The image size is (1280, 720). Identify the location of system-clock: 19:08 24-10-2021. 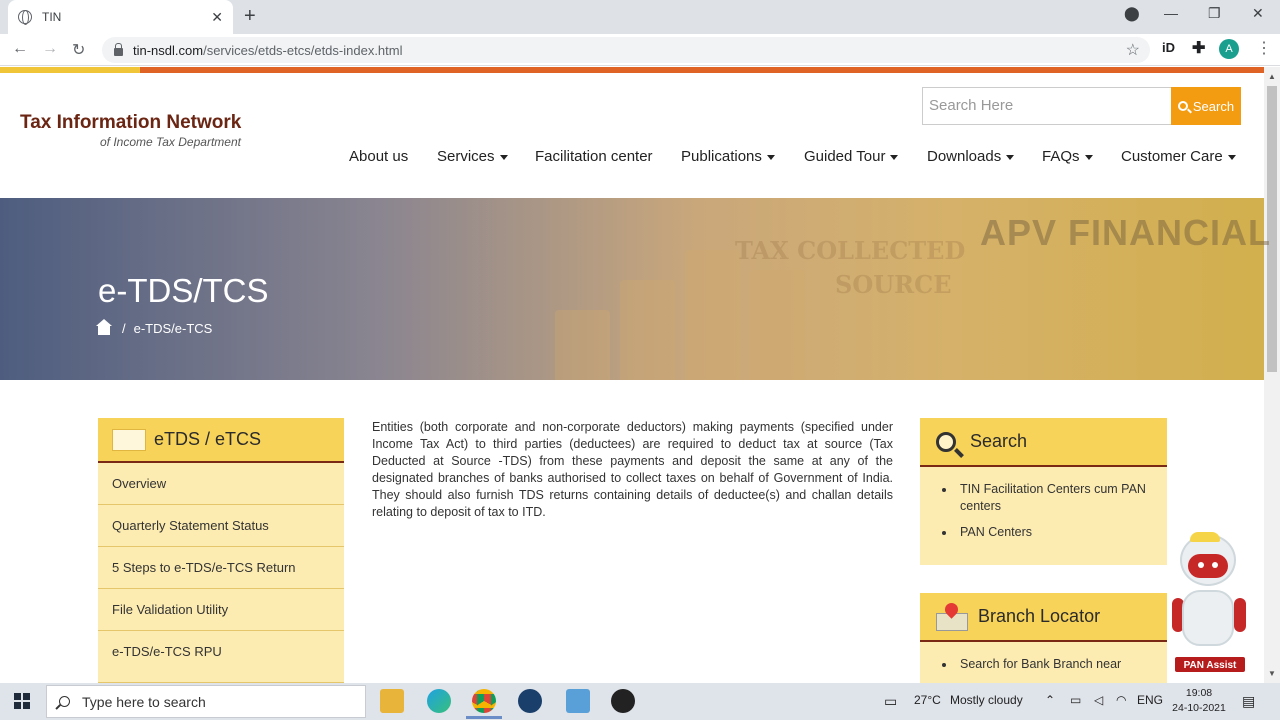
(1199, 701).